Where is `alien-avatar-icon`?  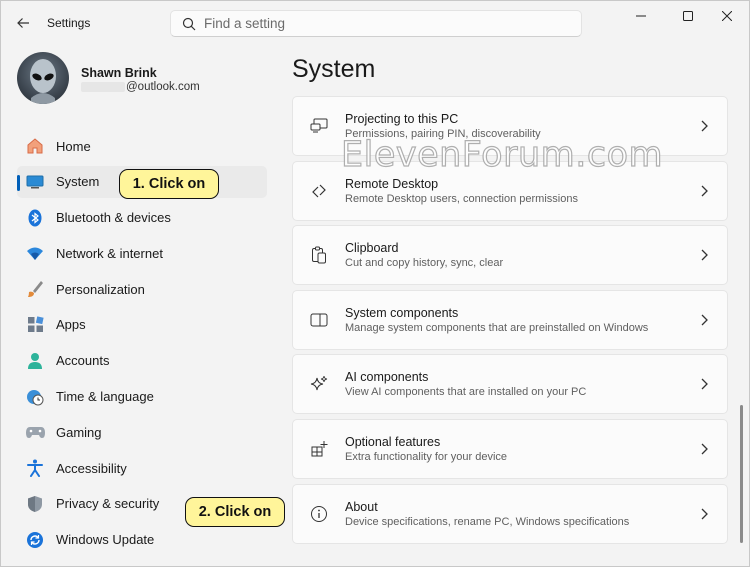 alien-avatar-icon is located at coordinates (43, 81).